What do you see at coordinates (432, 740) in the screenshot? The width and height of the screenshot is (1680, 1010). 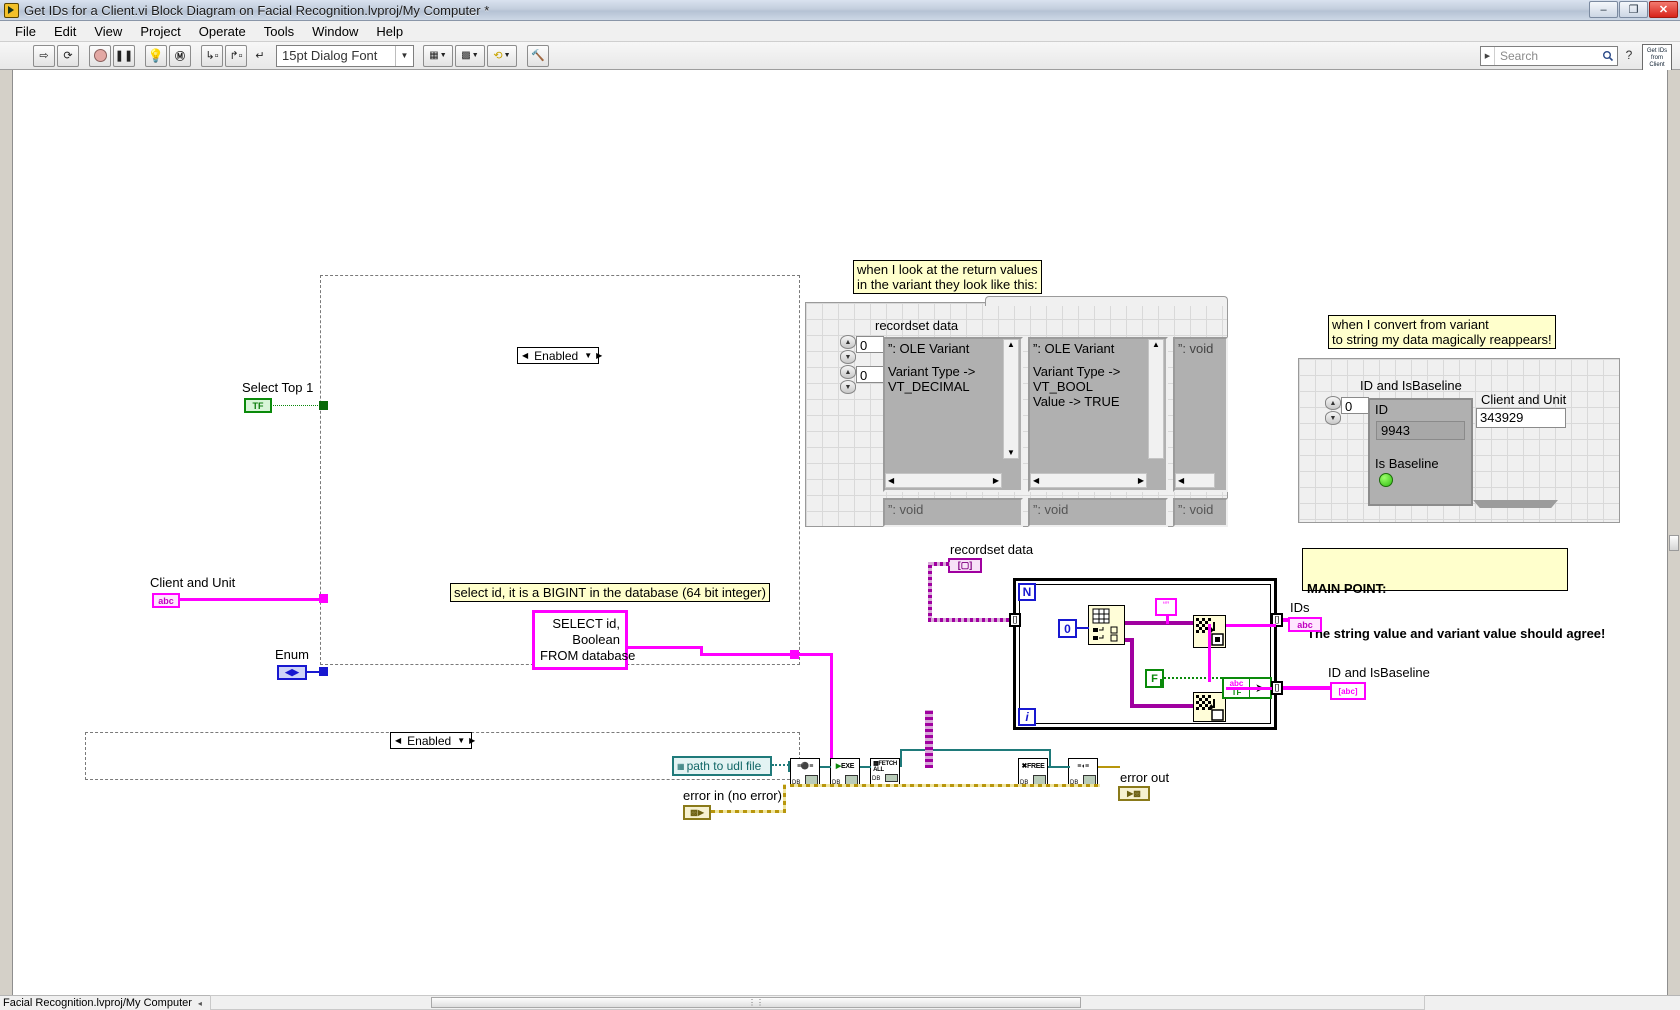 I see `diagram-disable-case-selector-bottom: ◀ Enabled ▼ ▶` at bounding box center [432, 740].